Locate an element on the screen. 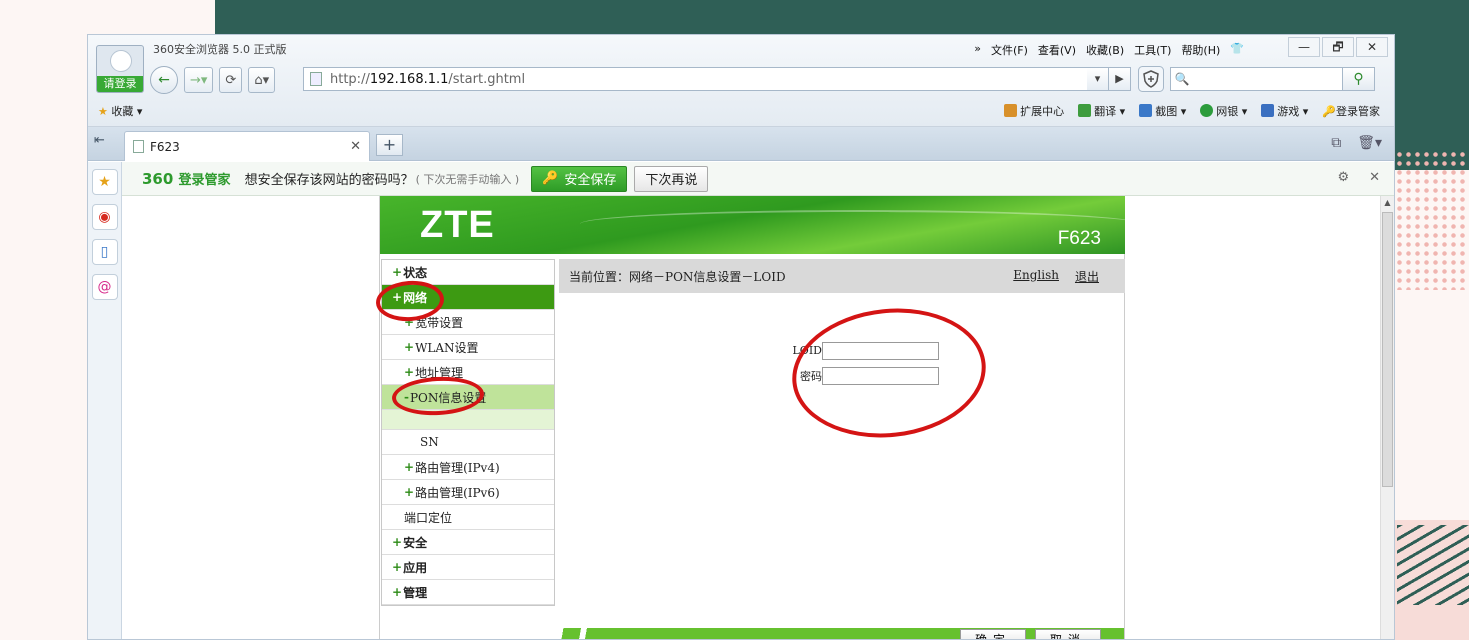 Image resolution: width=1469 pixels, height=640 pixels. login-label: 请登录 is located at coordinates (120, 84).